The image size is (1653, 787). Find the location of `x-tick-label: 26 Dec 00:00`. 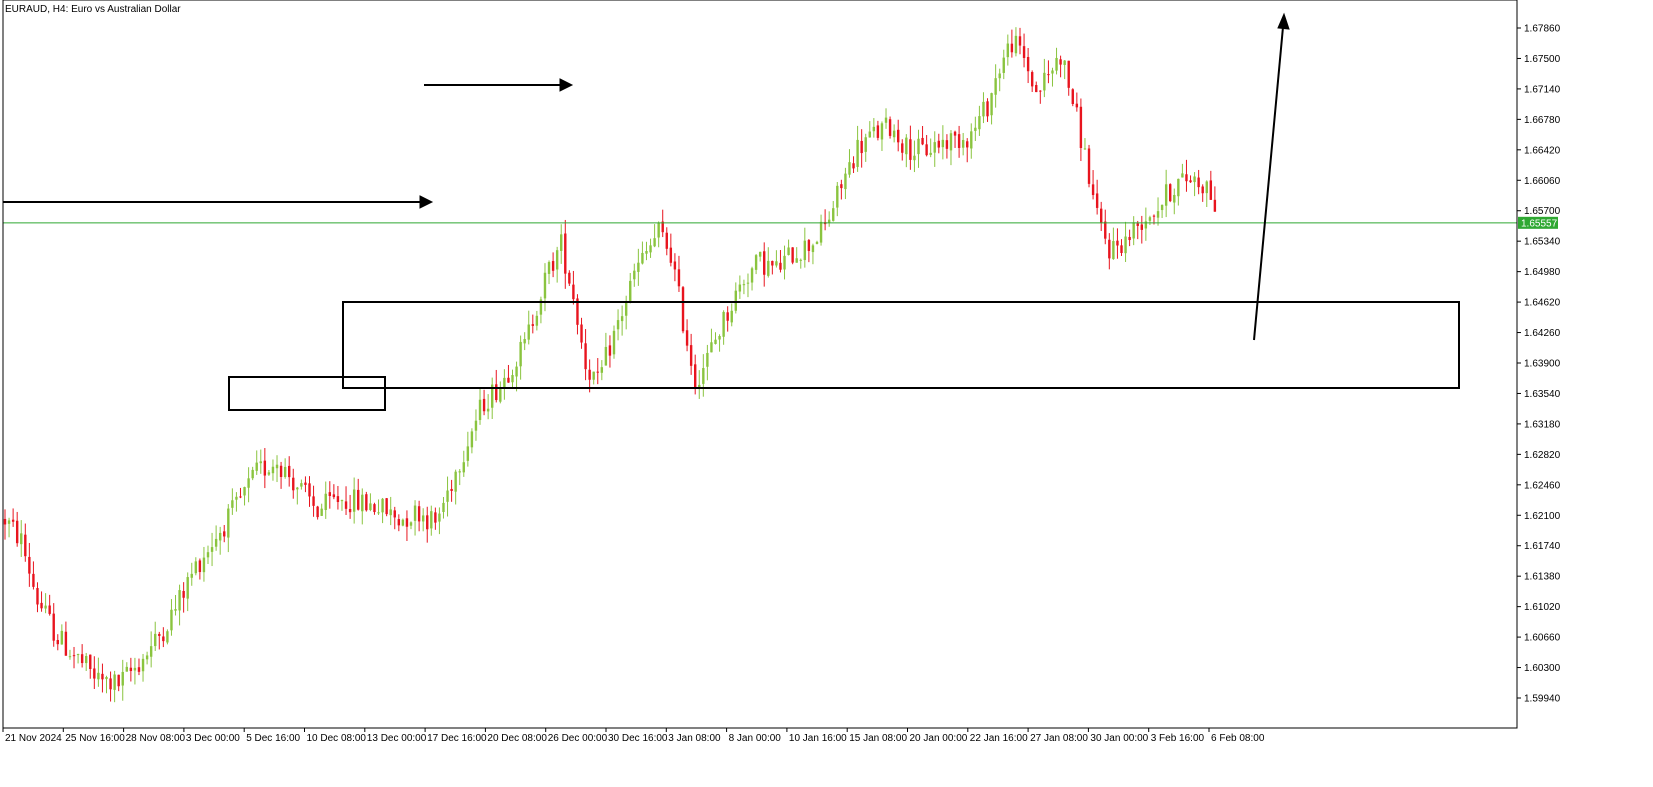

x-tick-label: 26 Dec 00:00 is located at coordinates (578, 738).